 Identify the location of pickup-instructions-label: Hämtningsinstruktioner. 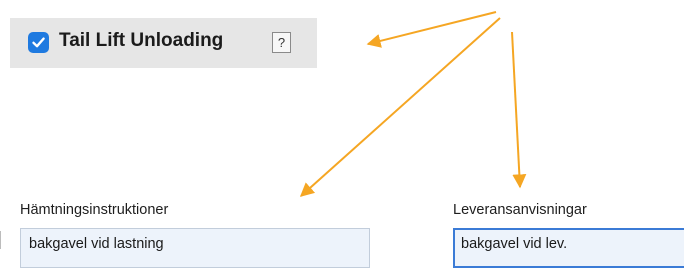
(94, 210).